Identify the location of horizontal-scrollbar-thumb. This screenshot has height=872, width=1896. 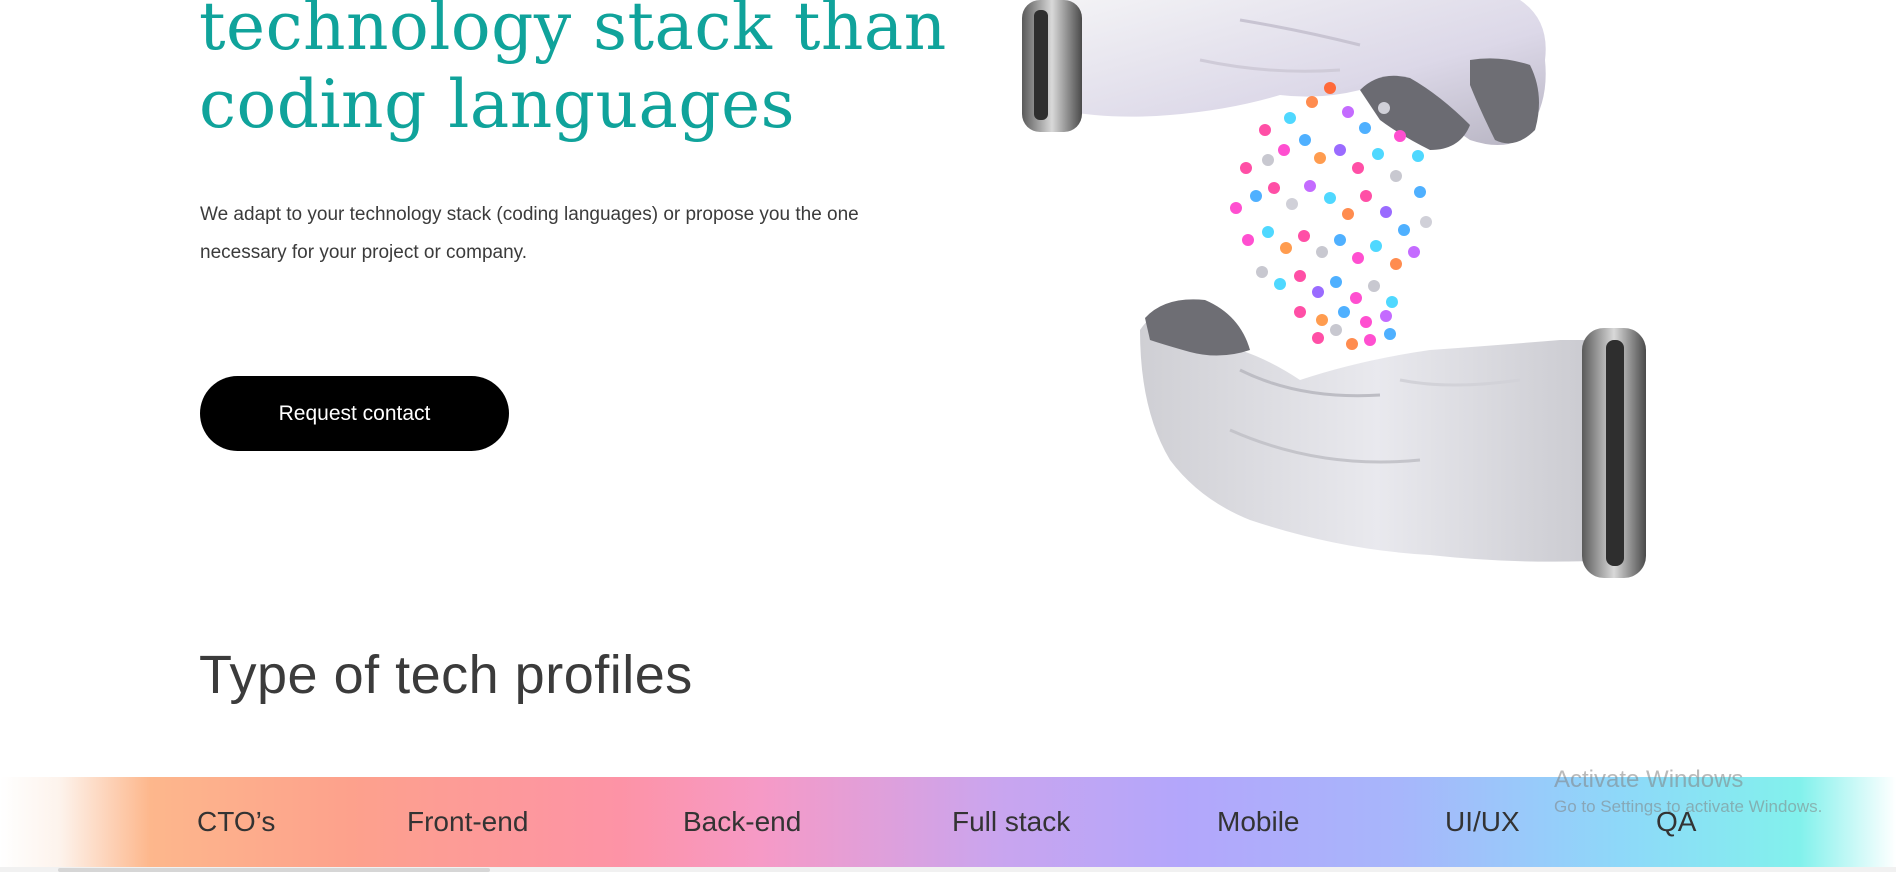
(274, 870).